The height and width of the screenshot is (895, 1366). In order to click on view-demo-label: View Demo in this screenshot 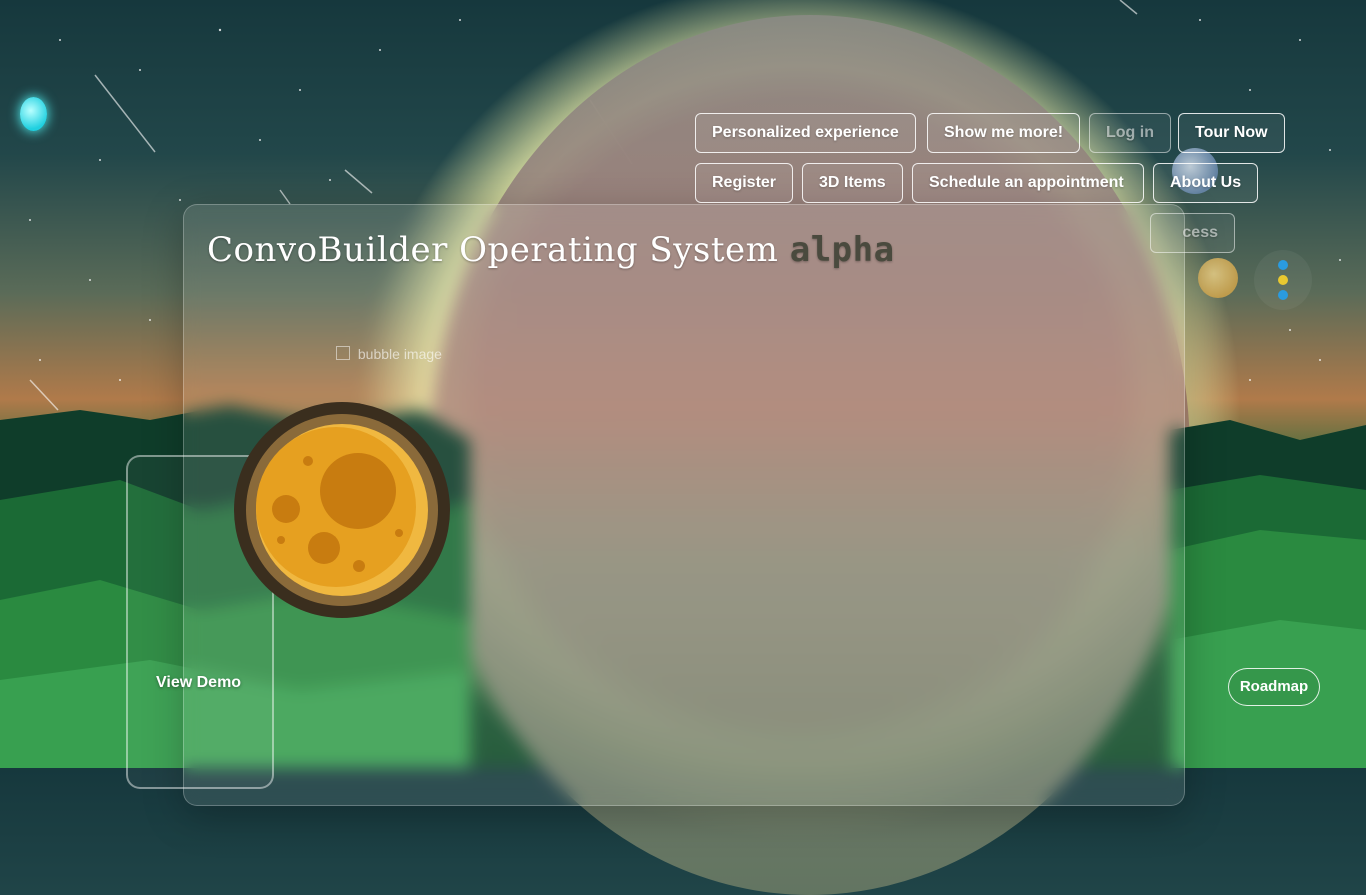, I will do `click(198, 683)`.